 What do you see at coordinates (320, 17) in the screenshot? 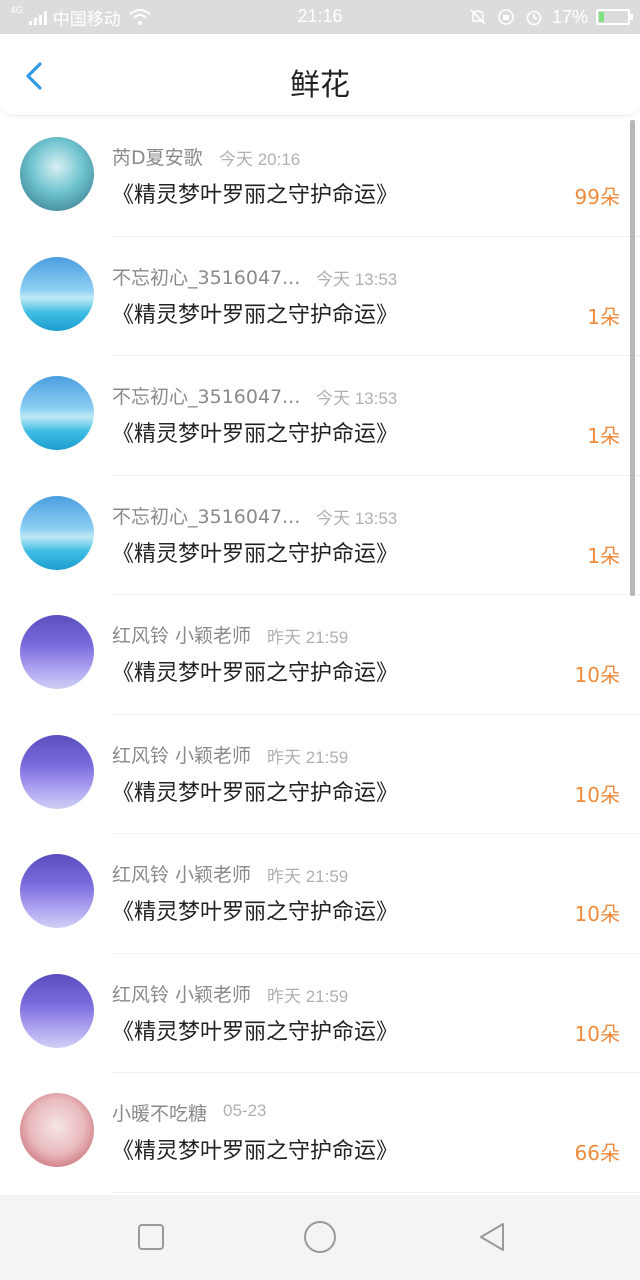
I see `status-bar: 4G 中国移动 21:16 17%` at bounding box center [320, 17].